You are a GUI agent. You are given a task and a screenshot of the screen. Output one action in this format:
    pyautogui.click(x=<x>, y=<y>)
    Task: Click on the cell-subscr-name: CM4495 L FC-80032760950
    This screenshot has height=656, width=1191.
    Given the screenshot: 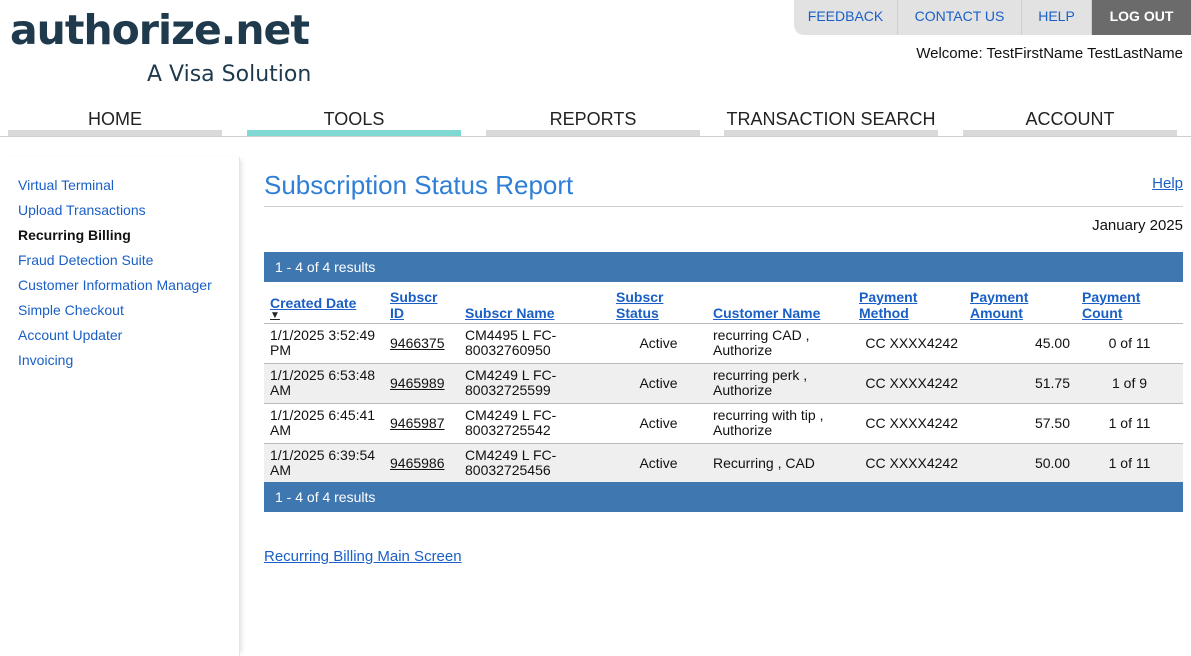 What is the action you would take?
    pyautogui.click(x=534, y=343)
    